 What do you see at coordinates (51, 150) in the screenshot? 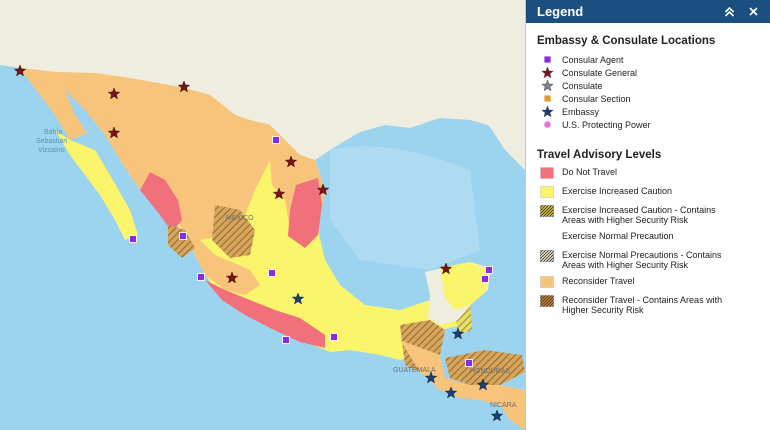
I see `map-label-bahia-3: Vizcaíno` at bounding box center [51, 150].